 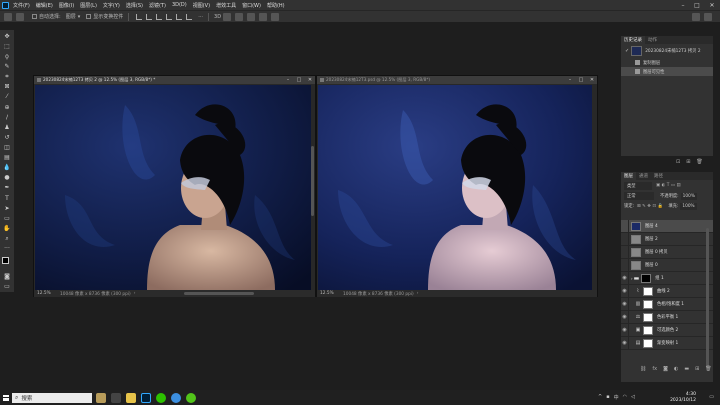 What do you see at coordinates (312, 181) in the screenshot?
I see `vertical-scrollbar` at bounding box center [312, 181].